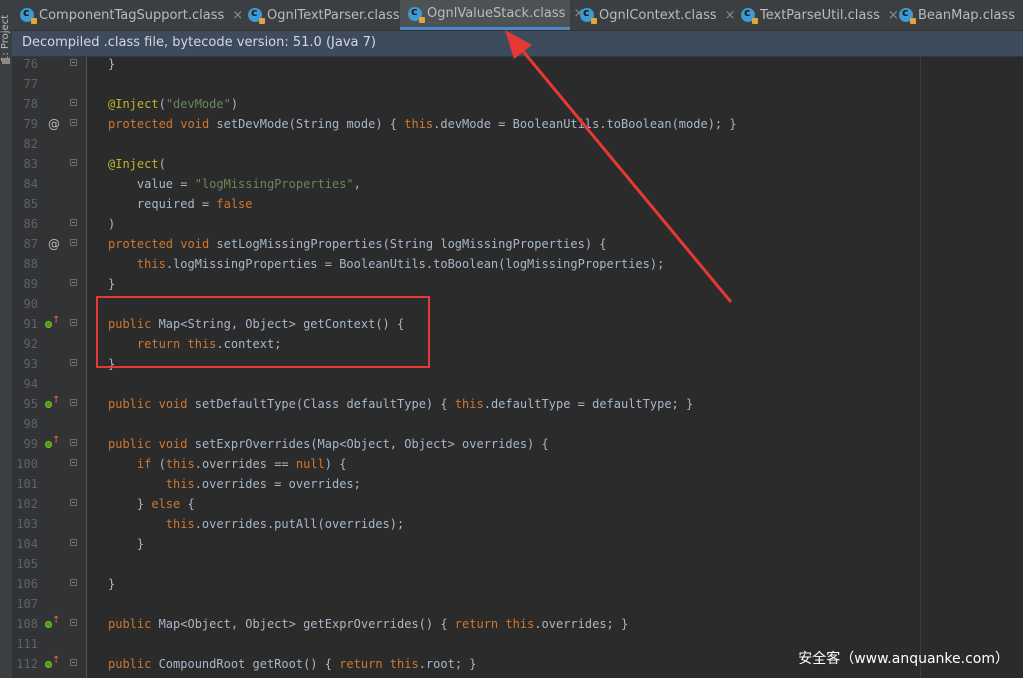 This screenshot has height=678, width=1023. What do you see at coordinates (25, 676) in the screenshot?
I see `line-number: 115` at bounding box center [25, 676].